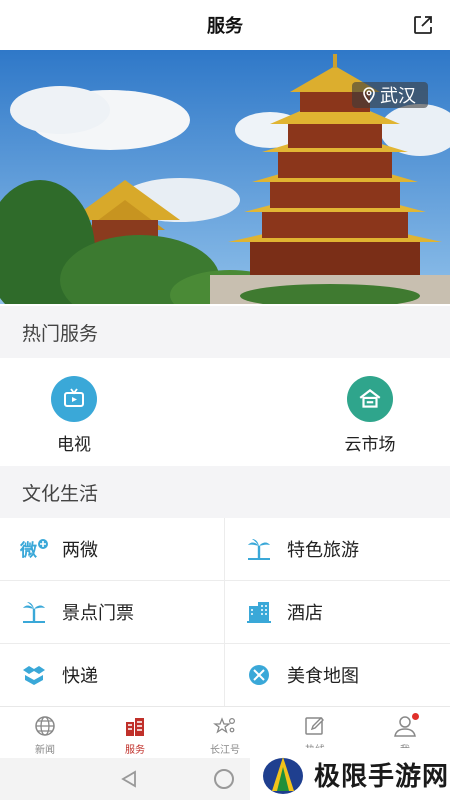  Describe the element at coordinates (225, 750) in the screenshot. I see `tab-label: 长江号` at that location.